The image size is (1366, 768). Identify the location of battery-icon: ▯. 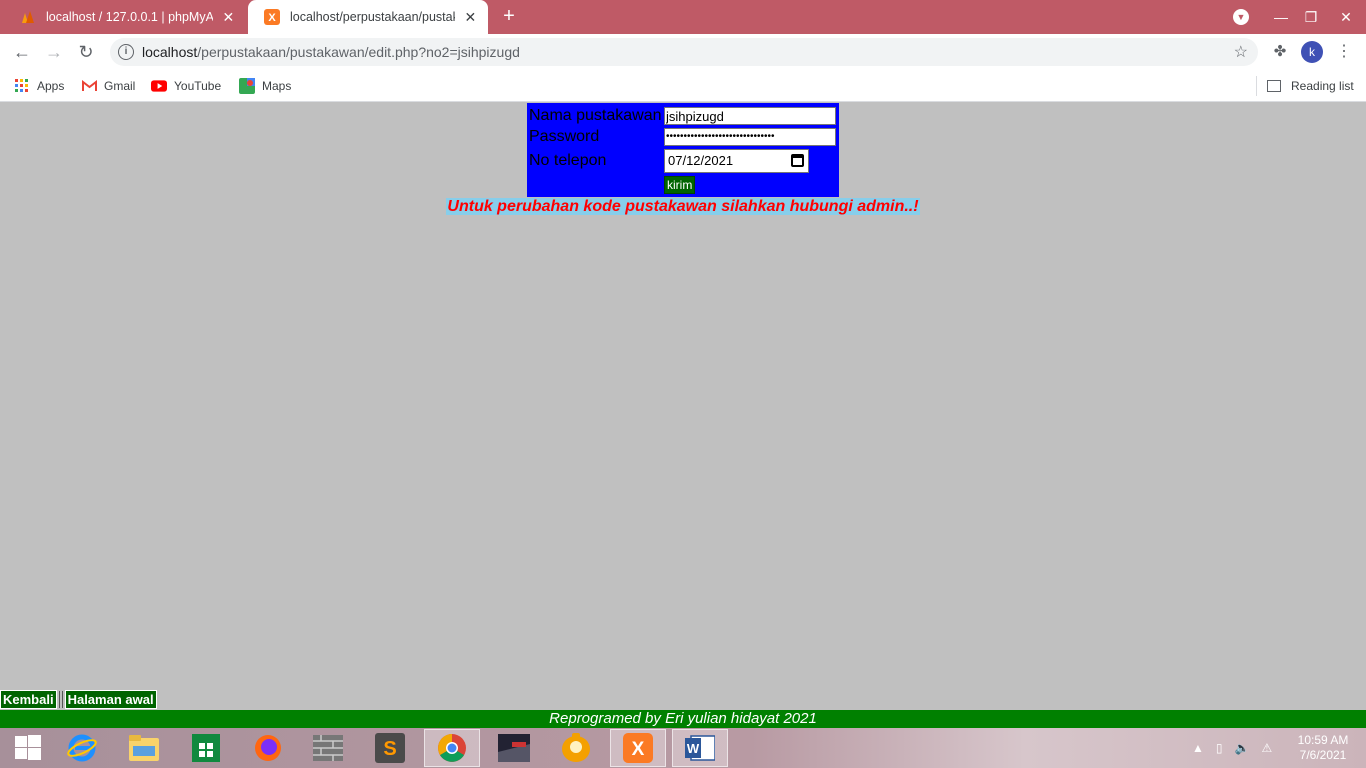
(1219, 748).